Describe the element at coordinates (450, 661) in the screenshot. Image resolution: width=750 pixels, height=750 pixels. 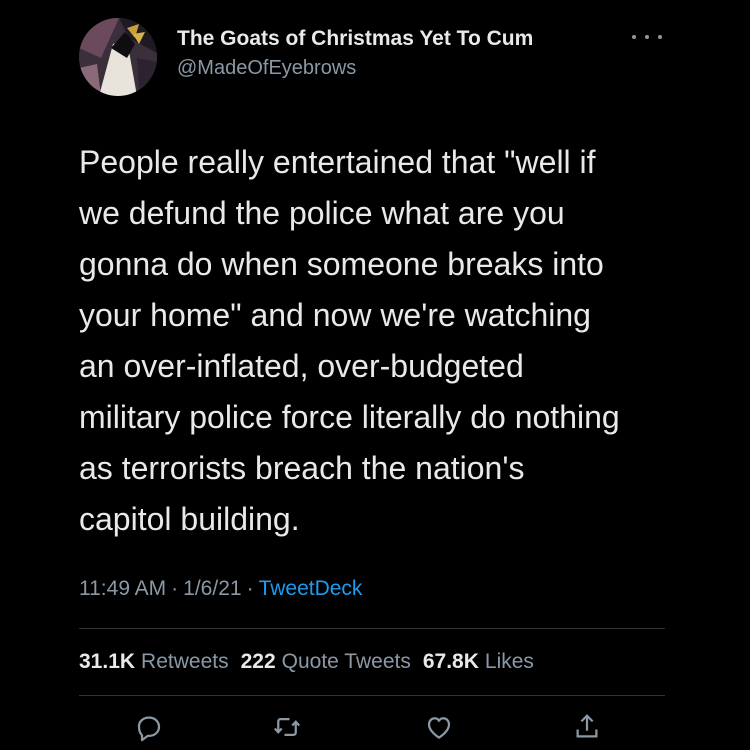
I see `likes-count: 67.8K` at that location.